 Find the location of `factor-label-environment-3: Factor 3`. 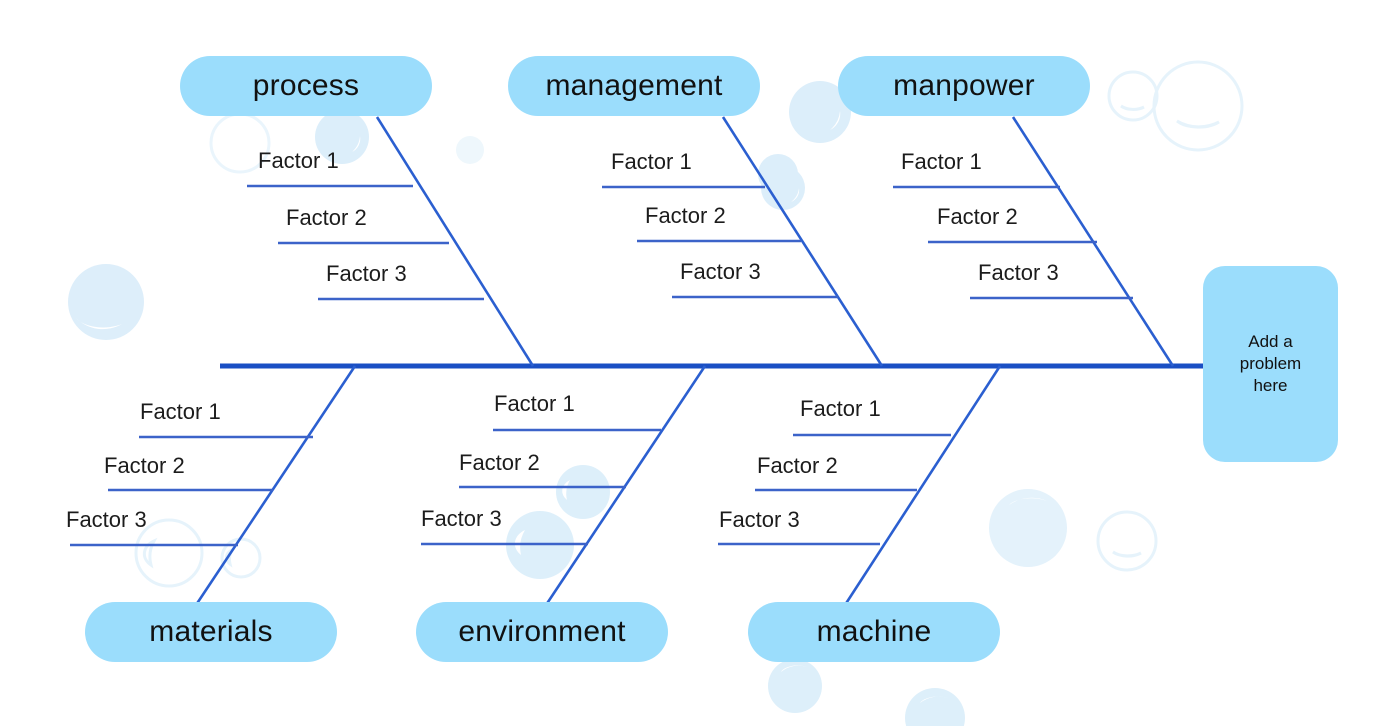

factor-label-environment-3: Factor 3 is located at coordinates (461, 519).